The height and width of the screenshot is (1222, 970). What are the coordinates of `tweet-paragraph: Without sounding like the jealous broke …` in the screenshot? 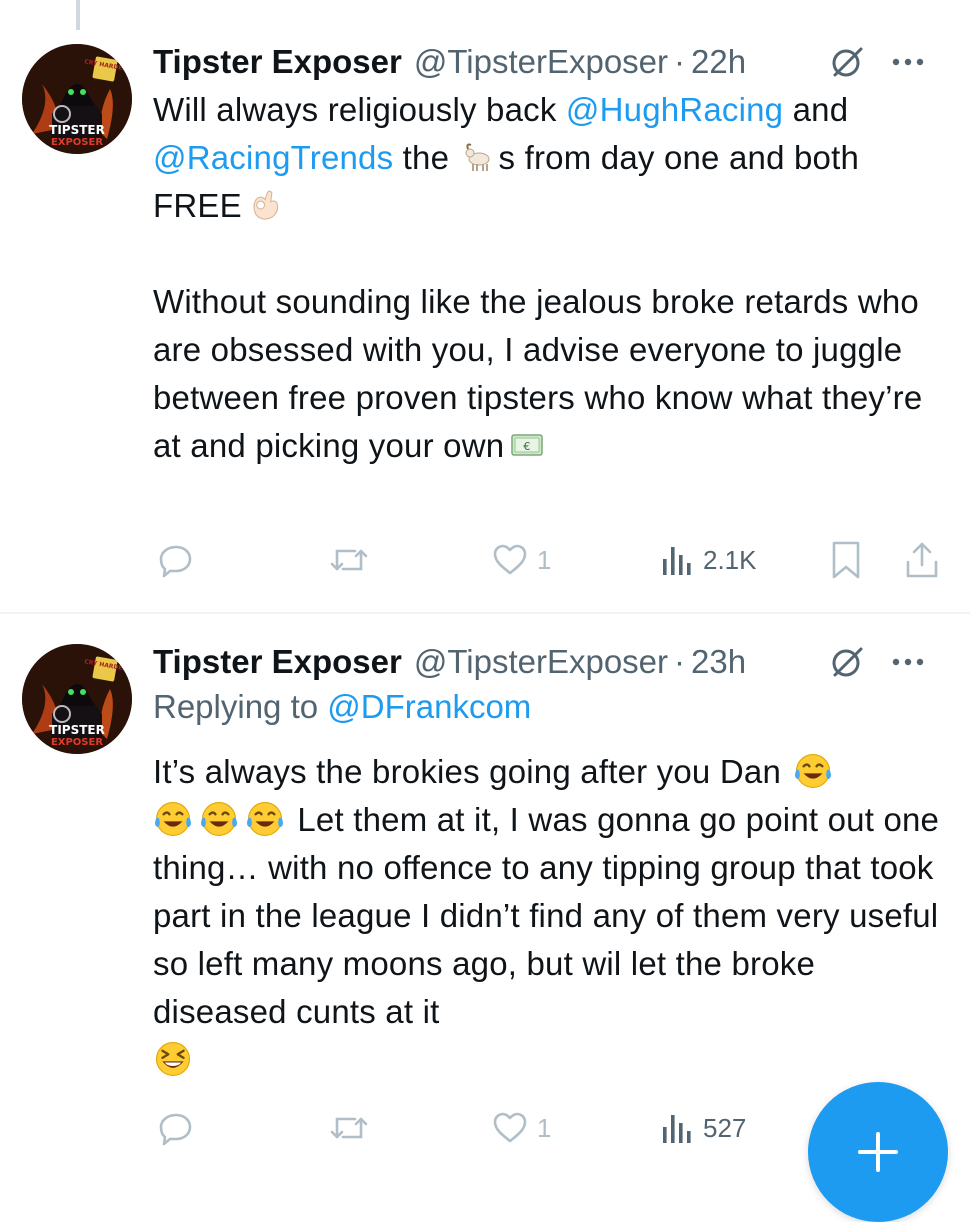 It's located at (548, 374).